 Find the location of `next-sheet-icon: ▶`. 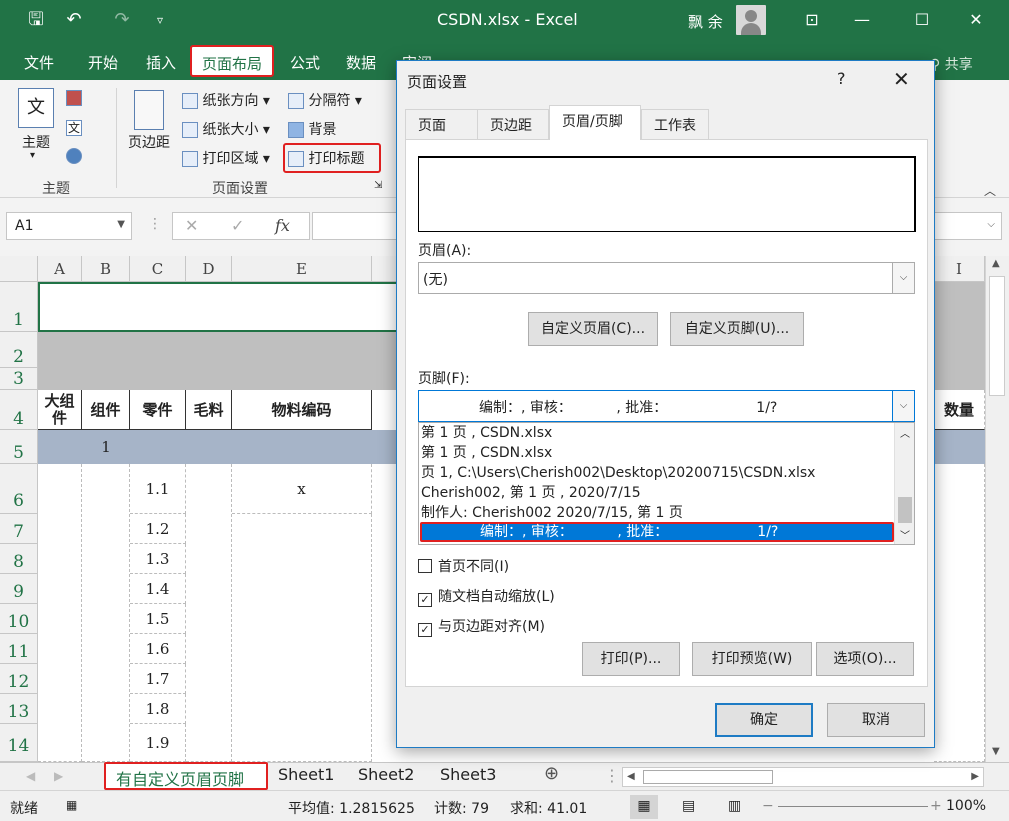

next-sheet-icon: ▶ is located at coordinates (58, 776).